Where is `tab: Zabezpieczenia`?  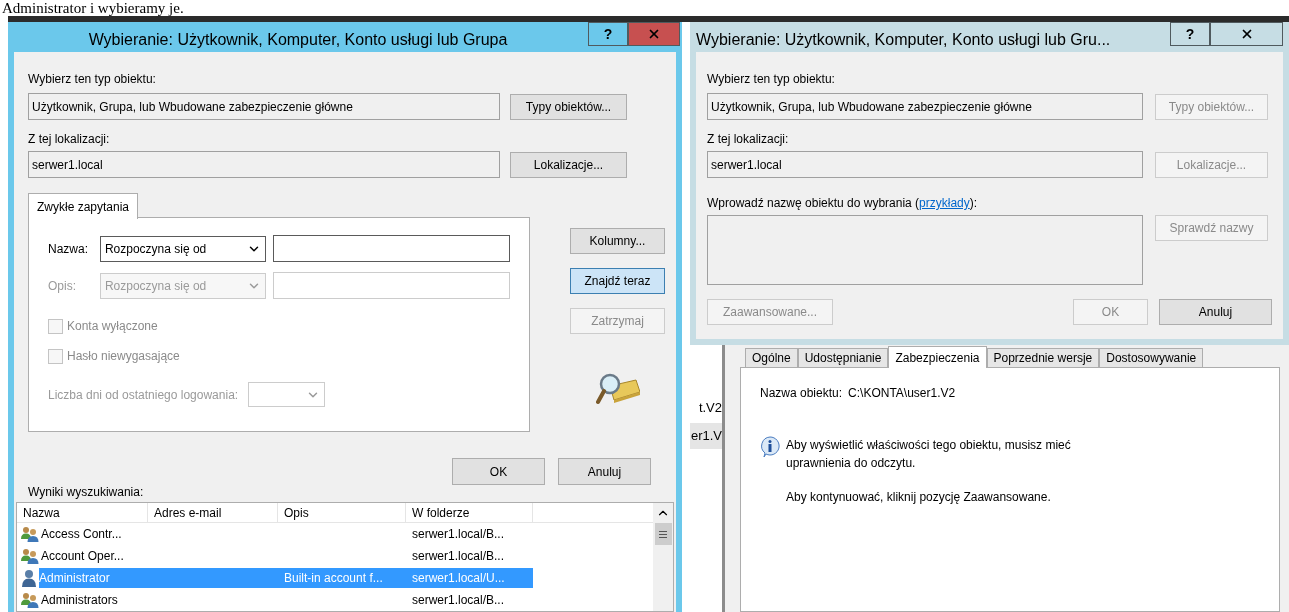
tab: Zabezpieczenia is located at coordinates (937, 357).